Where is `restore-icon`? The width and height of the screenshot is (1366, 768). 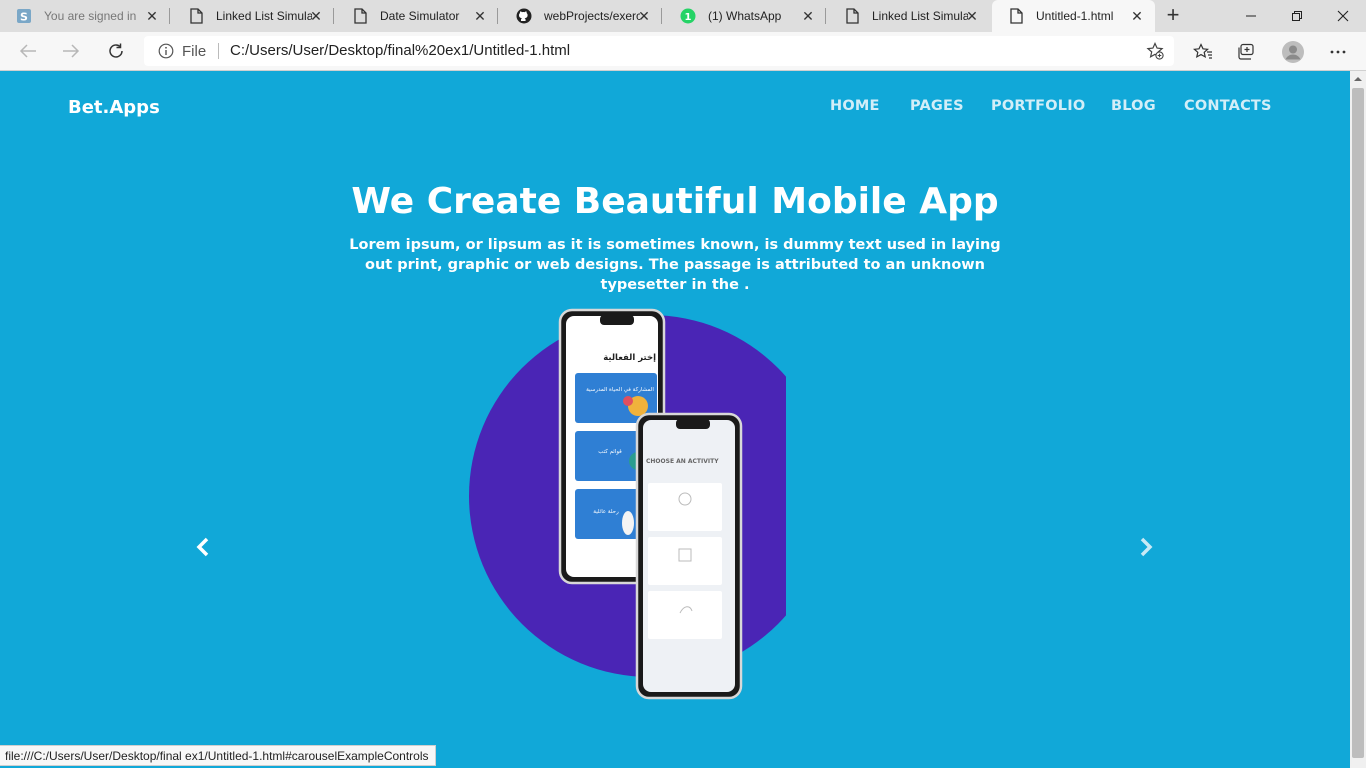
restore-icon is located at coordinates (1297, 16).